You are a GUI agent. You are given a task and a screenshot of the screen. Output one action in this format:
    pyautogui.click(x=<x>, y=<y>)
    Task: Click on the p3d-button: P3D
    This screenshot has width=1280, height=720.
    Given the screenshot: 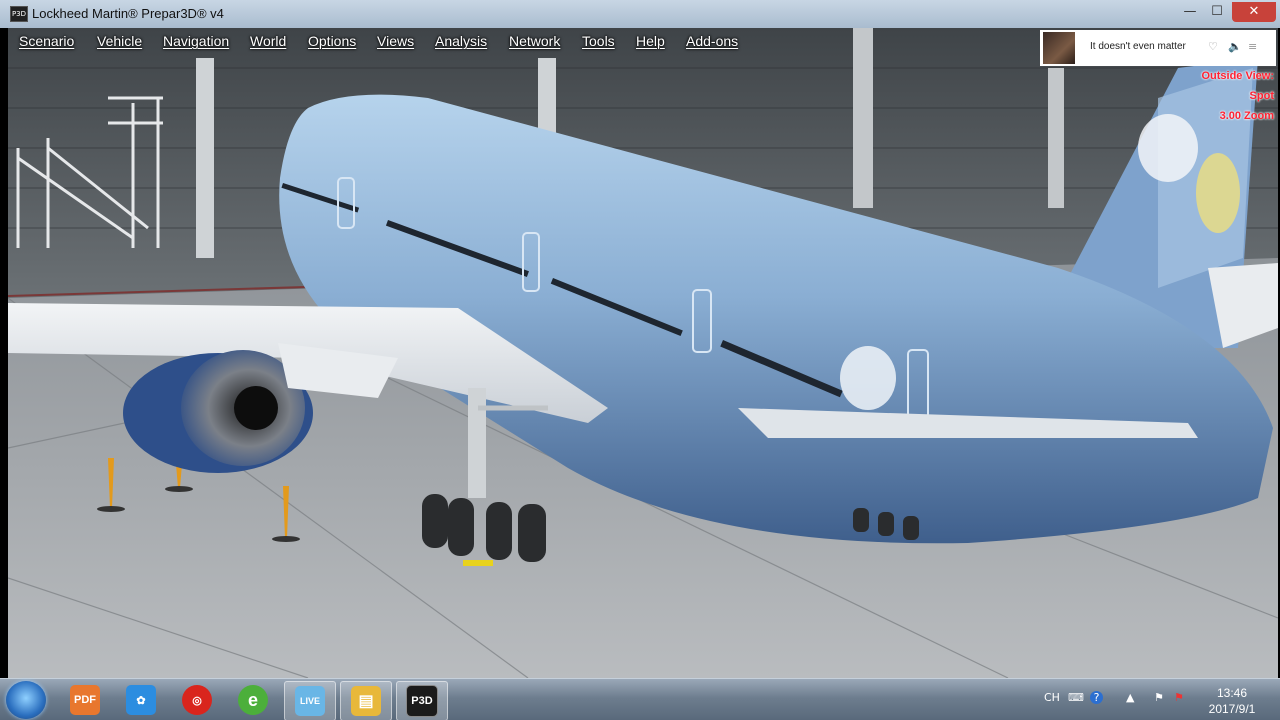 What is the action you would take?
    pyautogui.click(x=422, y=700)
    